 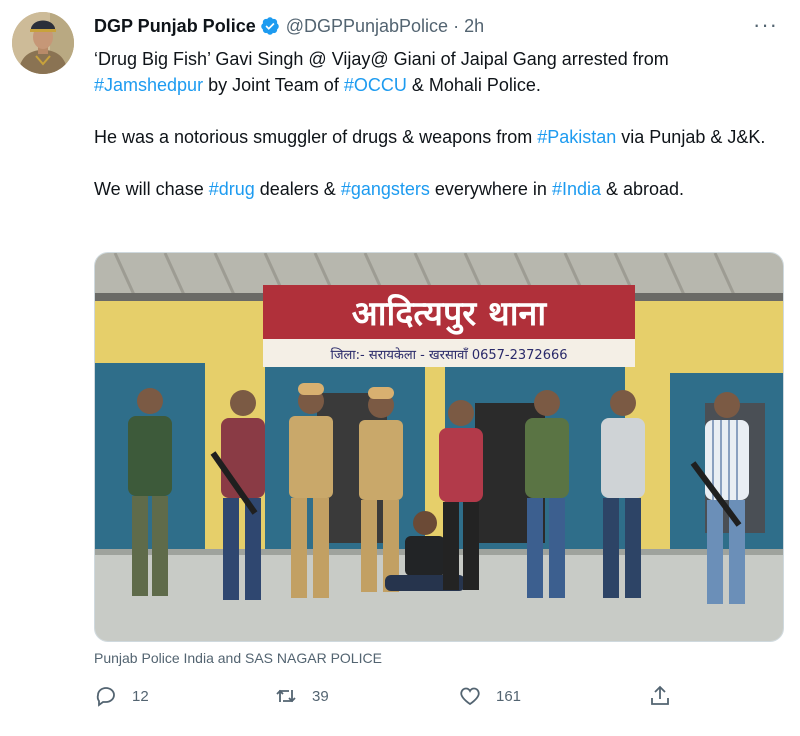 What do you see at coordinates (121, 696) in the screenshot?
I see `reply-button: 12` at bounding box center [121, 696].